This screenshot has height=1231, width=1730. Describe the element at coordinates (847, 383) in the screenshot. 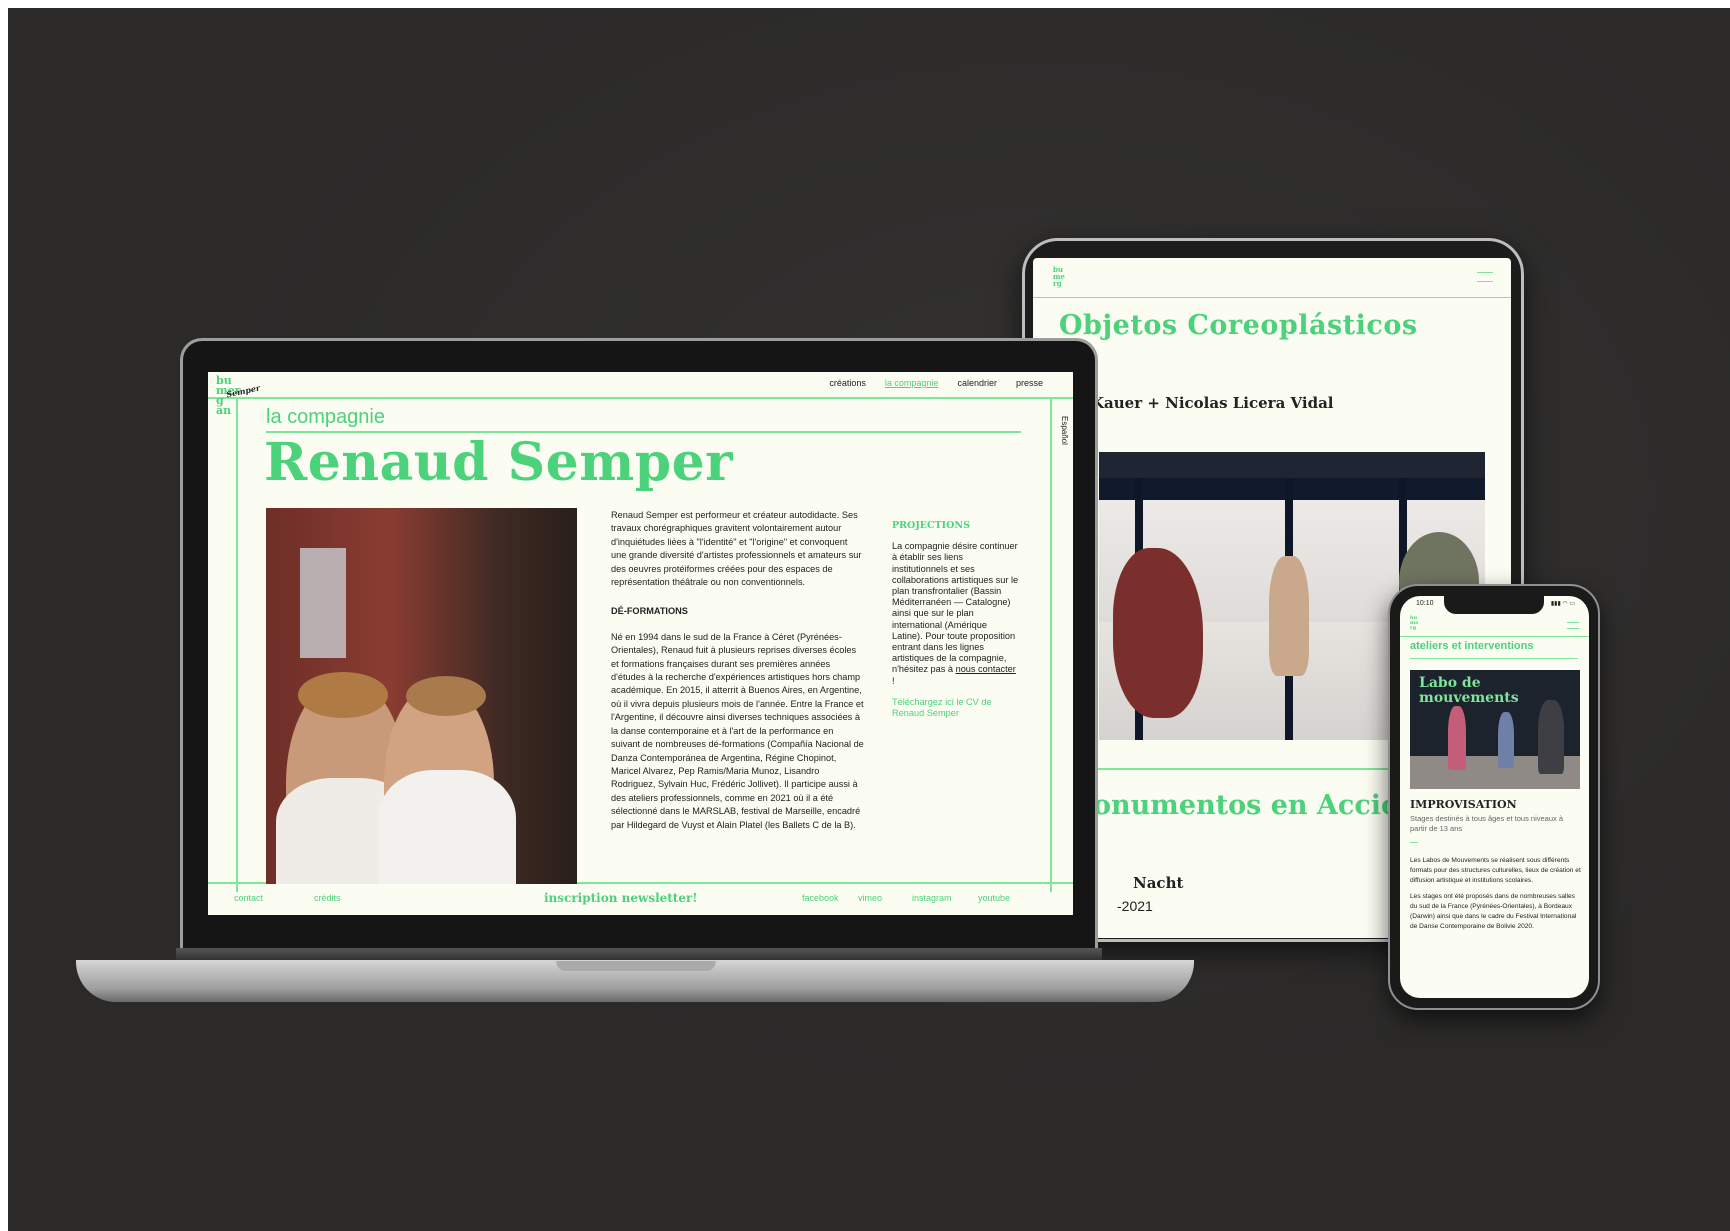

I see `nav-item-creations: créations` at that location.